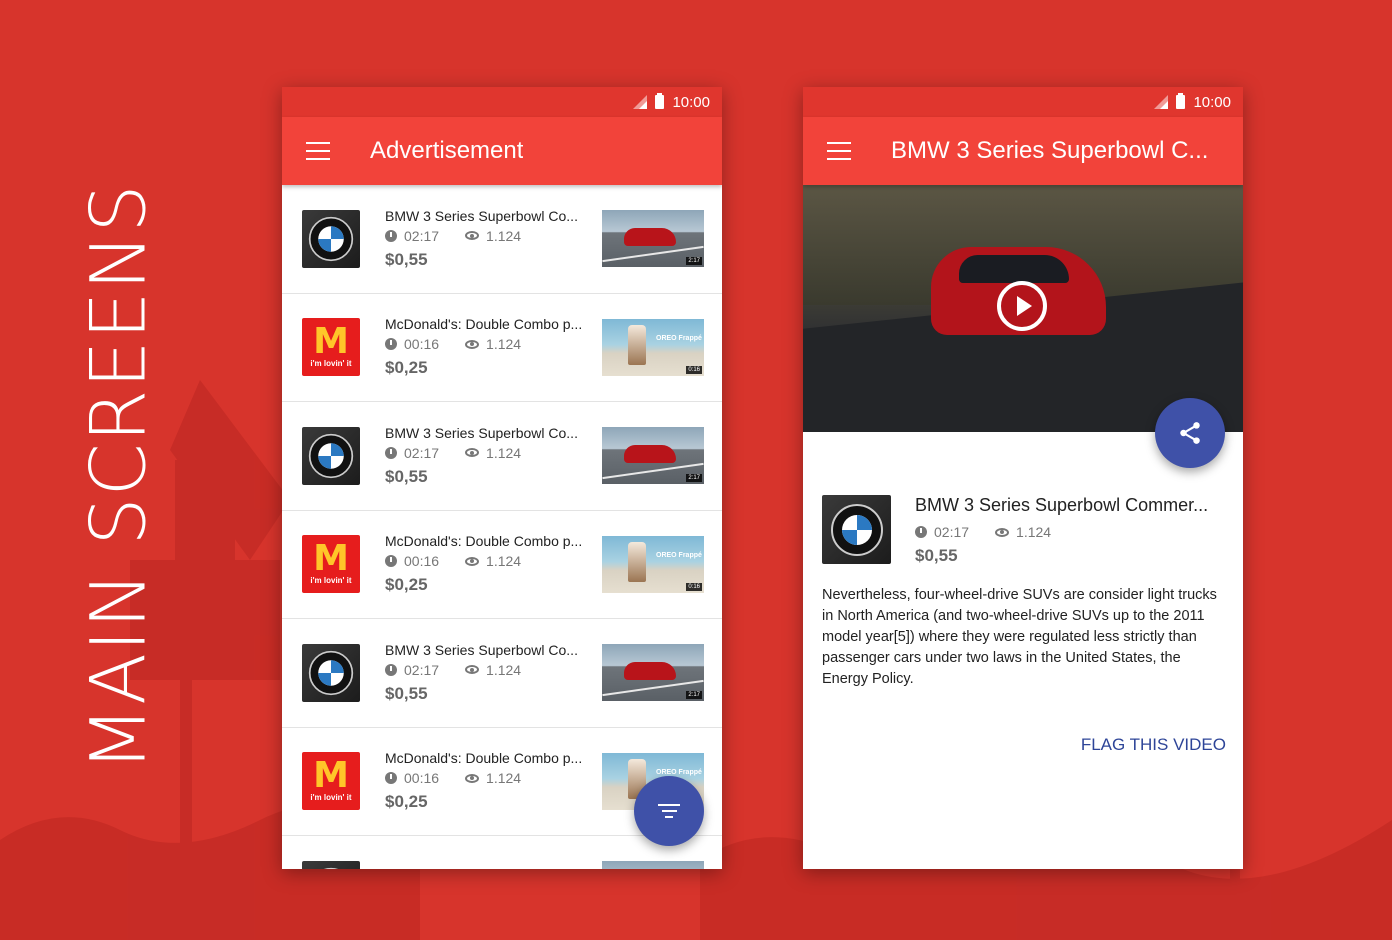 Image resolution: width=1392 pixels, height=940 pixels. Describe the element at coordinates (1034, 532) in the screenshot. I see `video-views: 1.124` at that location.